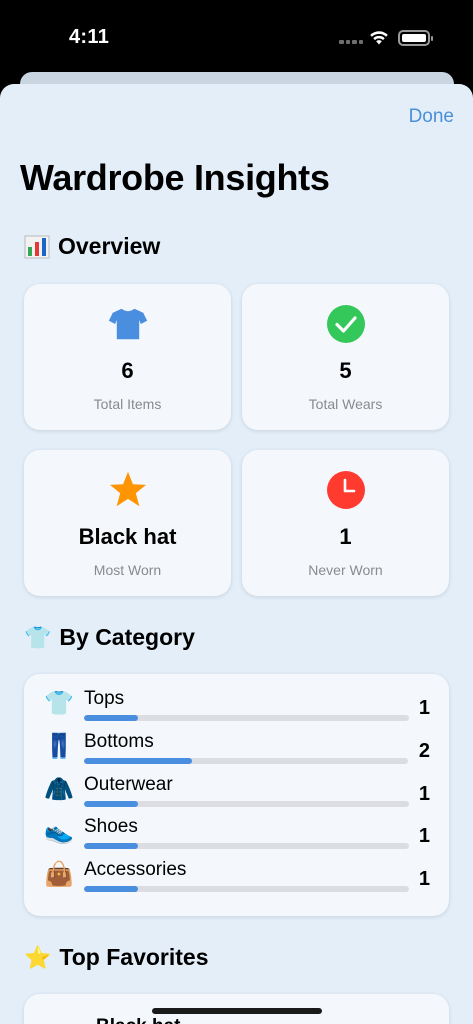  What do you see at coordinates (127, 370) in the screenshot?
I see `total-items-value: 6` at bounding box center [127, 370].